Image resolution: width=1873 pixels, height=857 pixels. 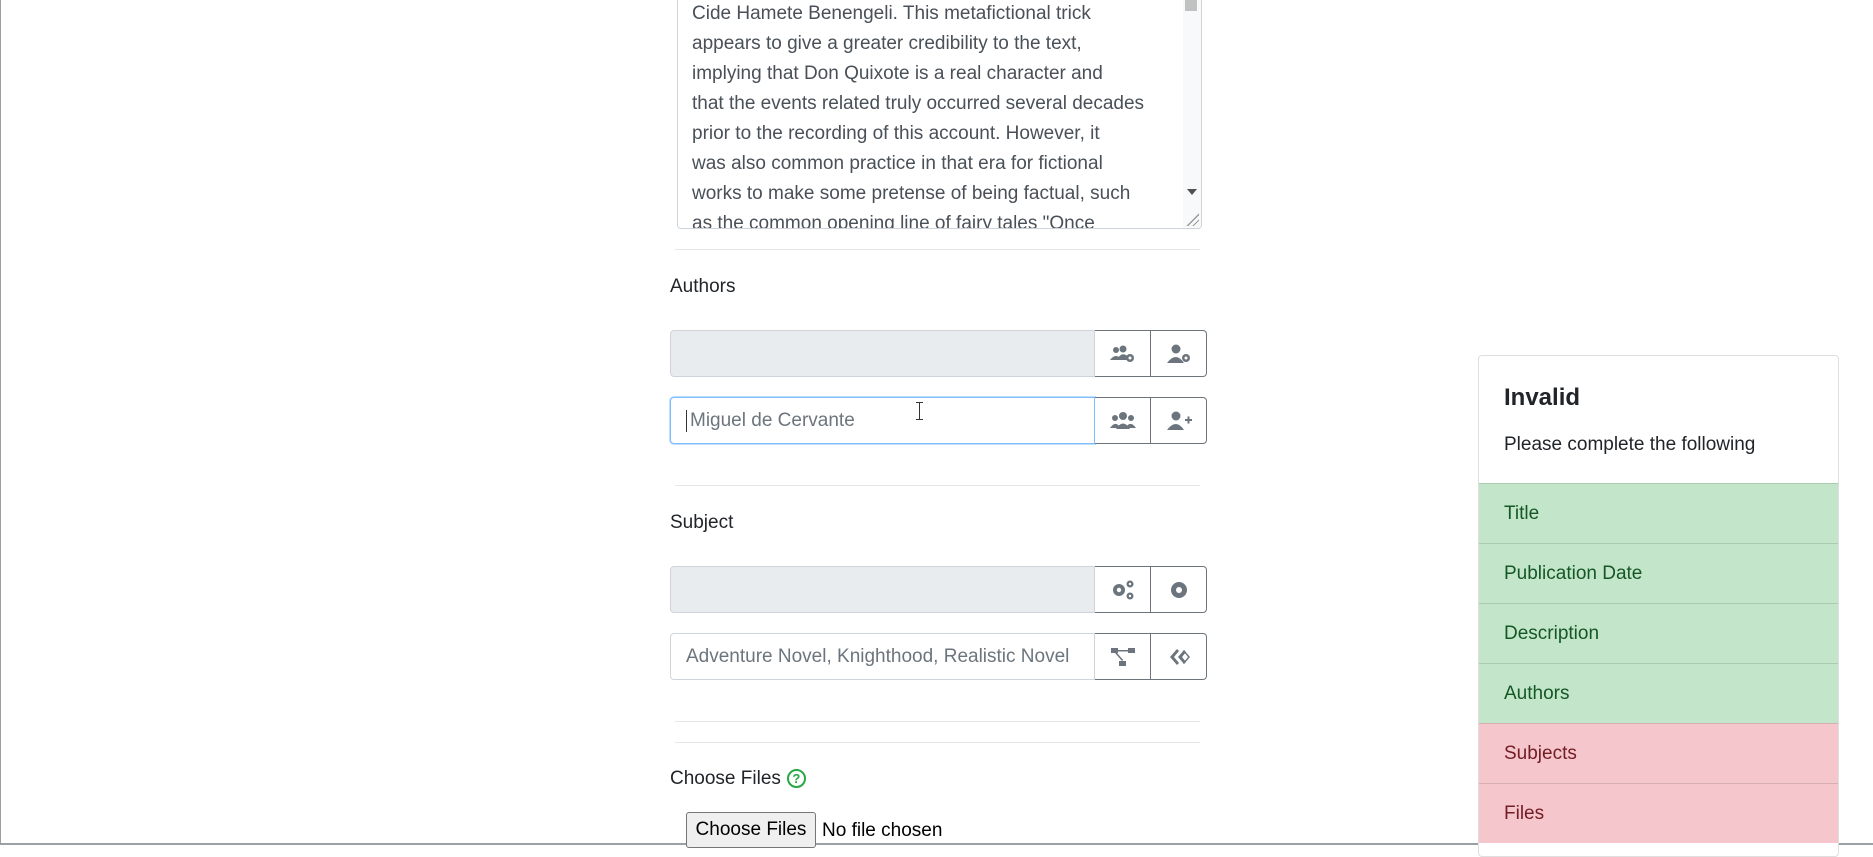 What do you see at coordinates (702, 522) in the screenshot?
I see `subject-label: Subject` at bounding box center [702, 522].